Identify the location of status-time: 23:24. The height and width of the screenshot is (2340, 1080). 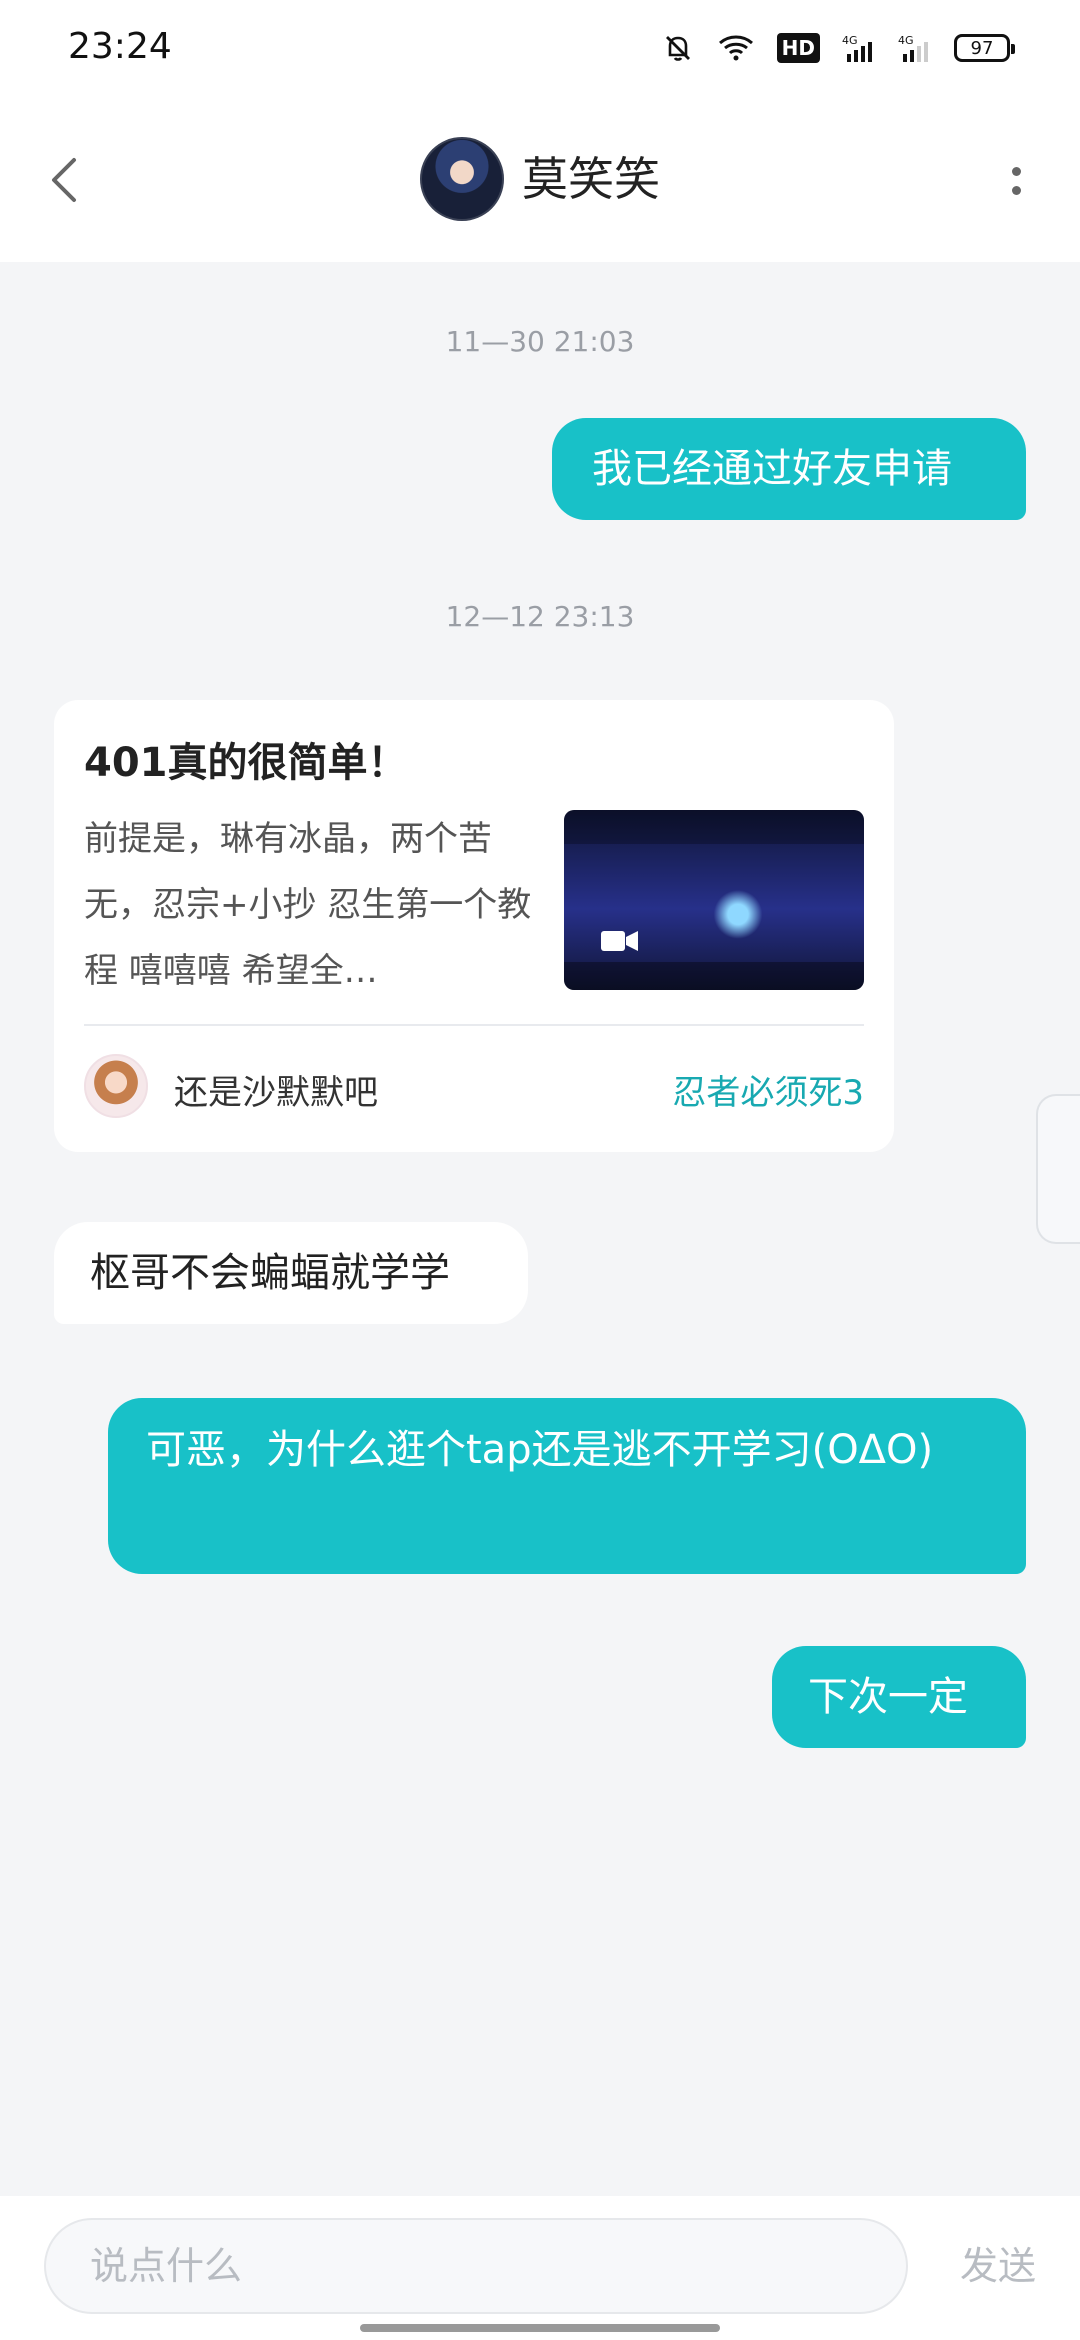
(120, 46).